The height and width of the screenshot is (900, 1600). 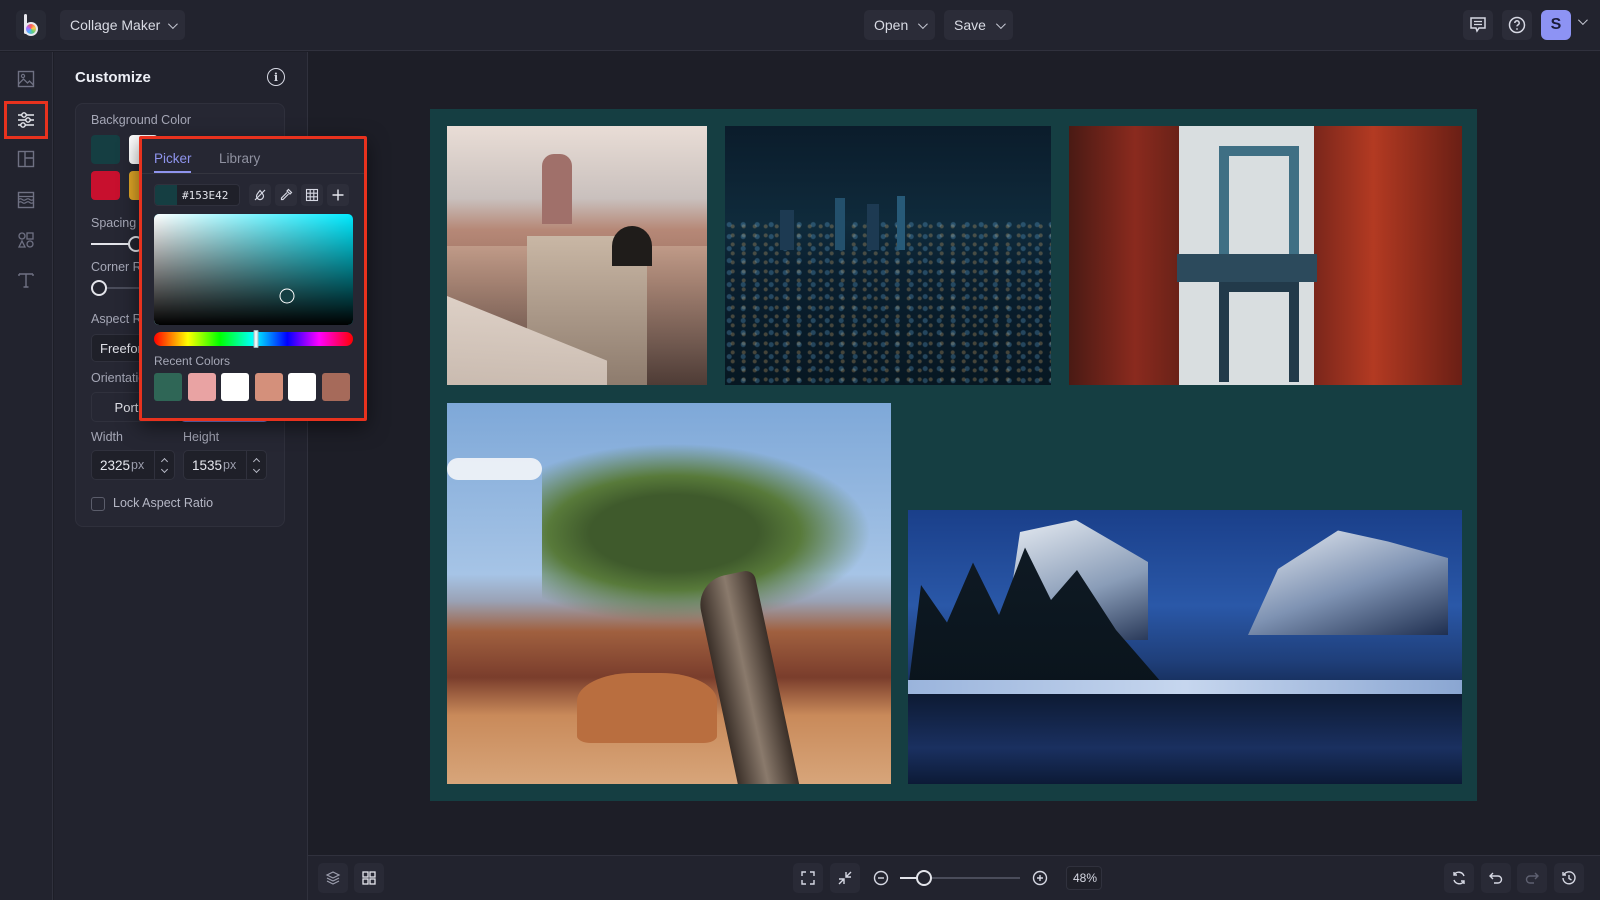 What do you see at coordinates (26, 476) in the screenshot?
I see `tool-rail` at bounding box center [26, 476].